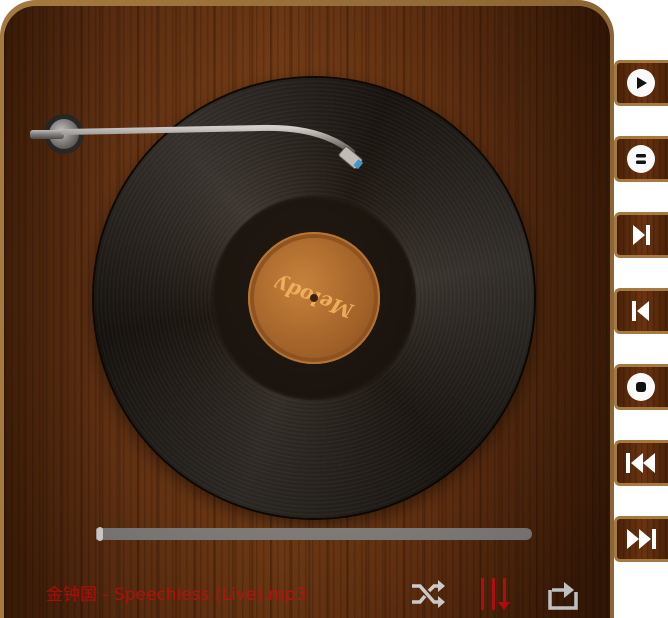 The image size is (668, 618). What do you see at coordinates (176, 595) in the screenshot?
I see `track-title: 金钟国 - Speechless (Live).mp3` at bounding box center [176, 595].